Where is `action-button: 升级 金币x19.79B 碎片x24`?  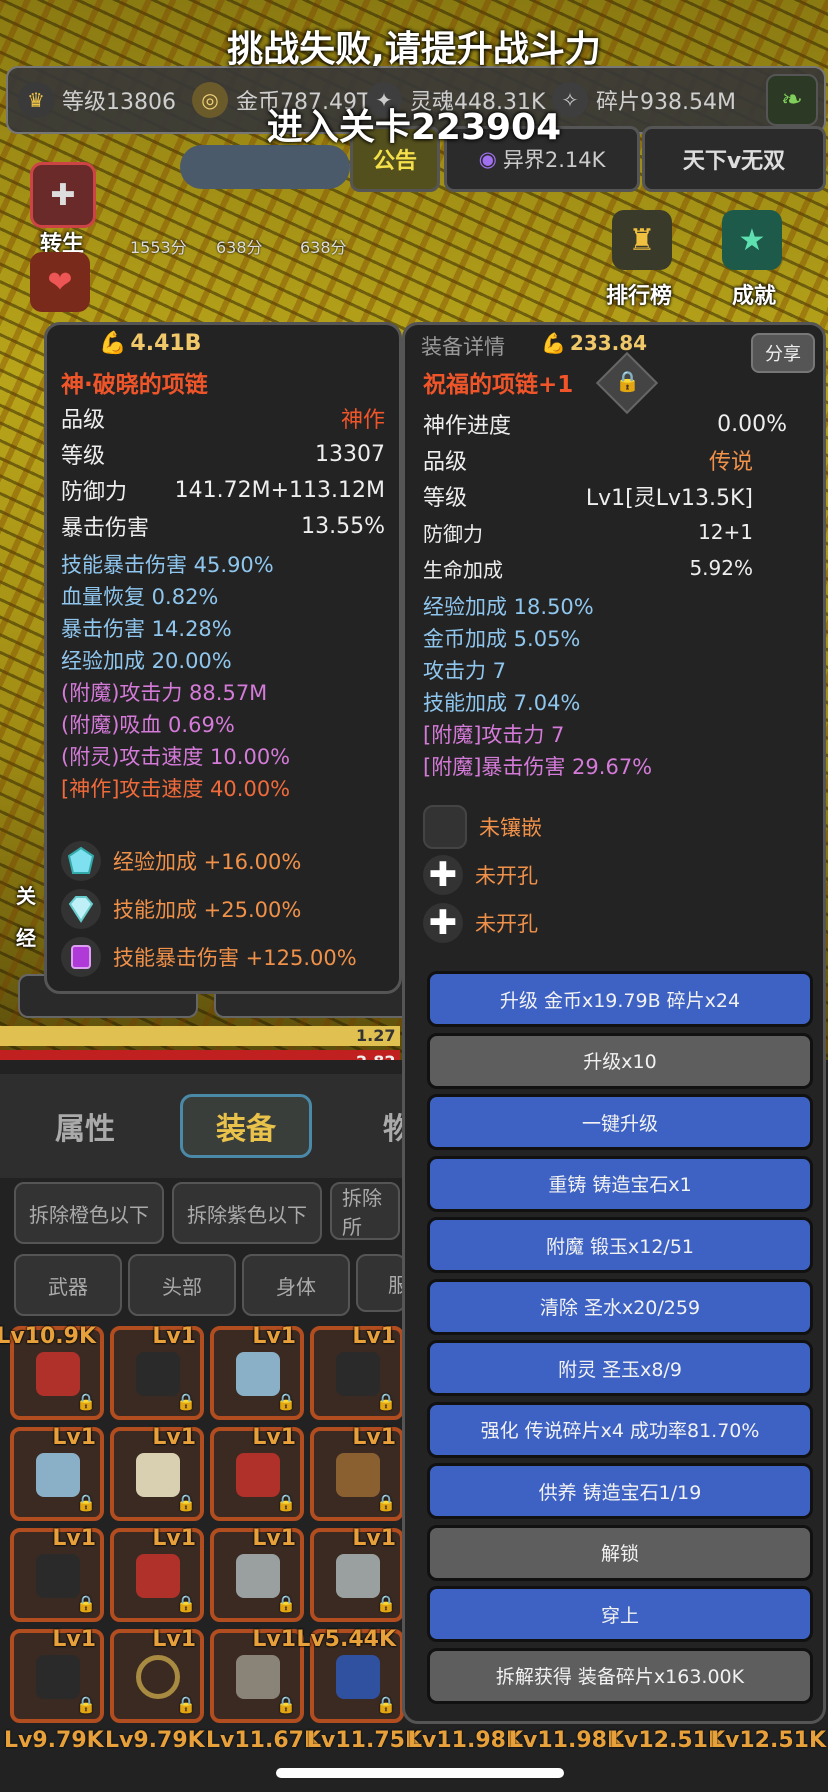 action-button: 升级 金币x19.79B 碎片x24 is located at coordinates (620, 999).